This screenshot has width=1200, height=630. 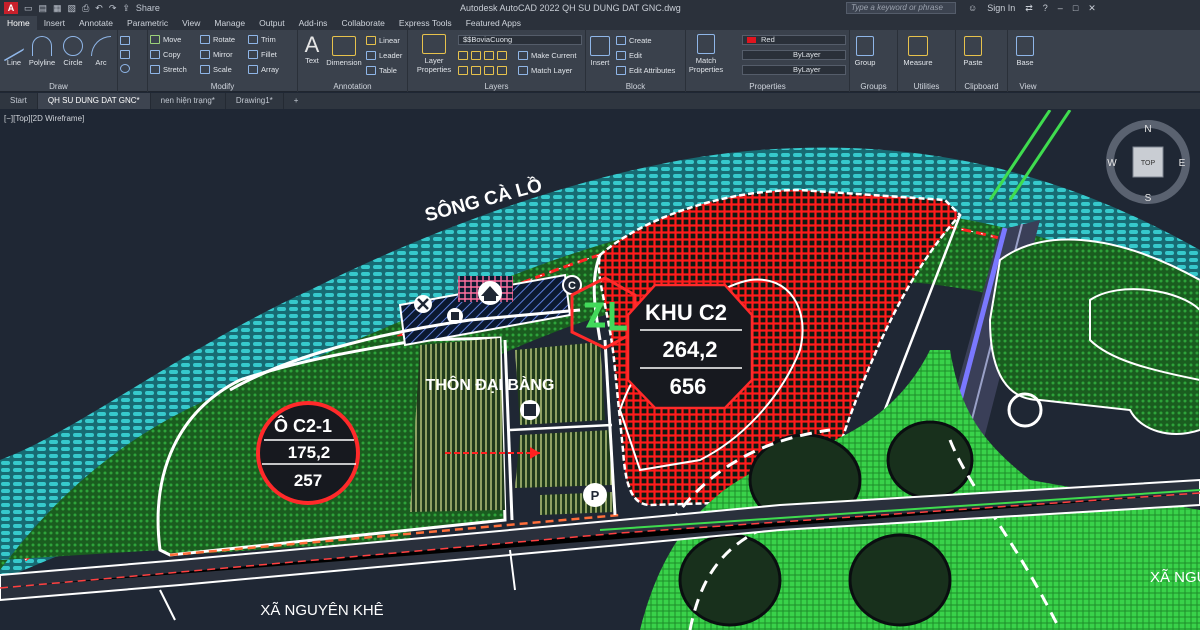 What do you see at coordinates (476, 70) in the screenshot?
I see `layer-unisolate-icon` at bounding box center [476, 70].